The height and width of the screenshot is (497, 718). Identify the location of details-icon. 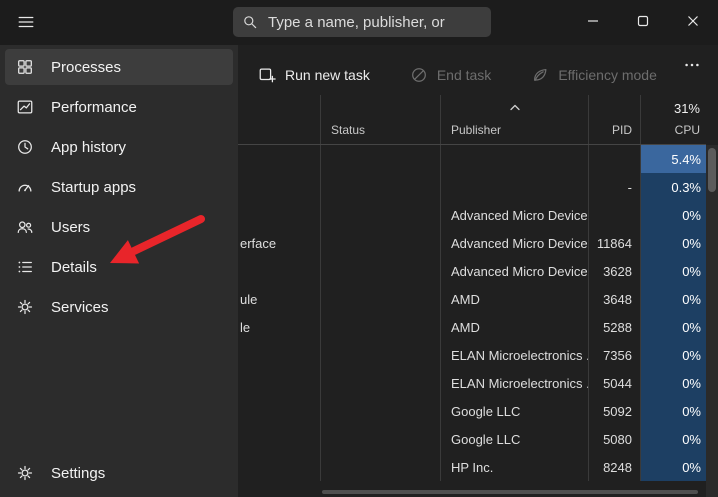
(25, 267).